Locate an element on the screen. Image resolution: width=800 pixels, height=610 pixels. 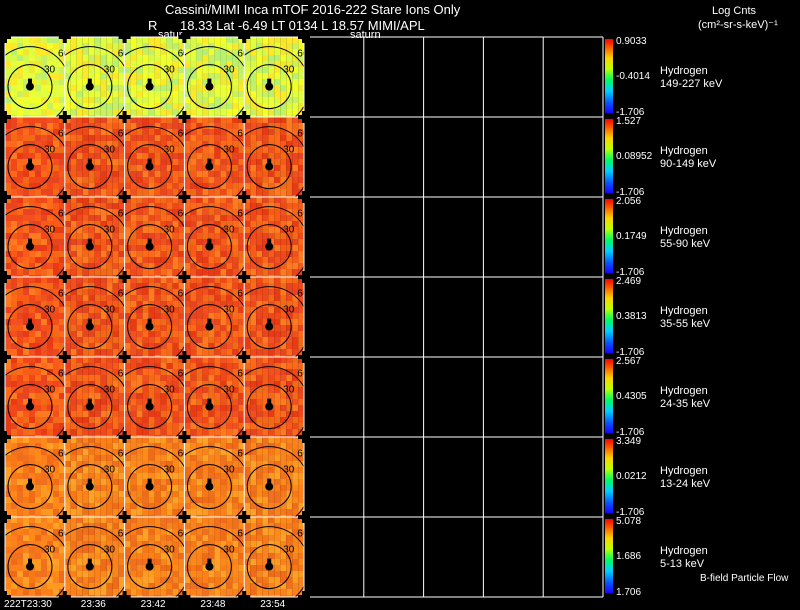
colorbar-max-label: 0.9033 is located at coordinates (631, 41).